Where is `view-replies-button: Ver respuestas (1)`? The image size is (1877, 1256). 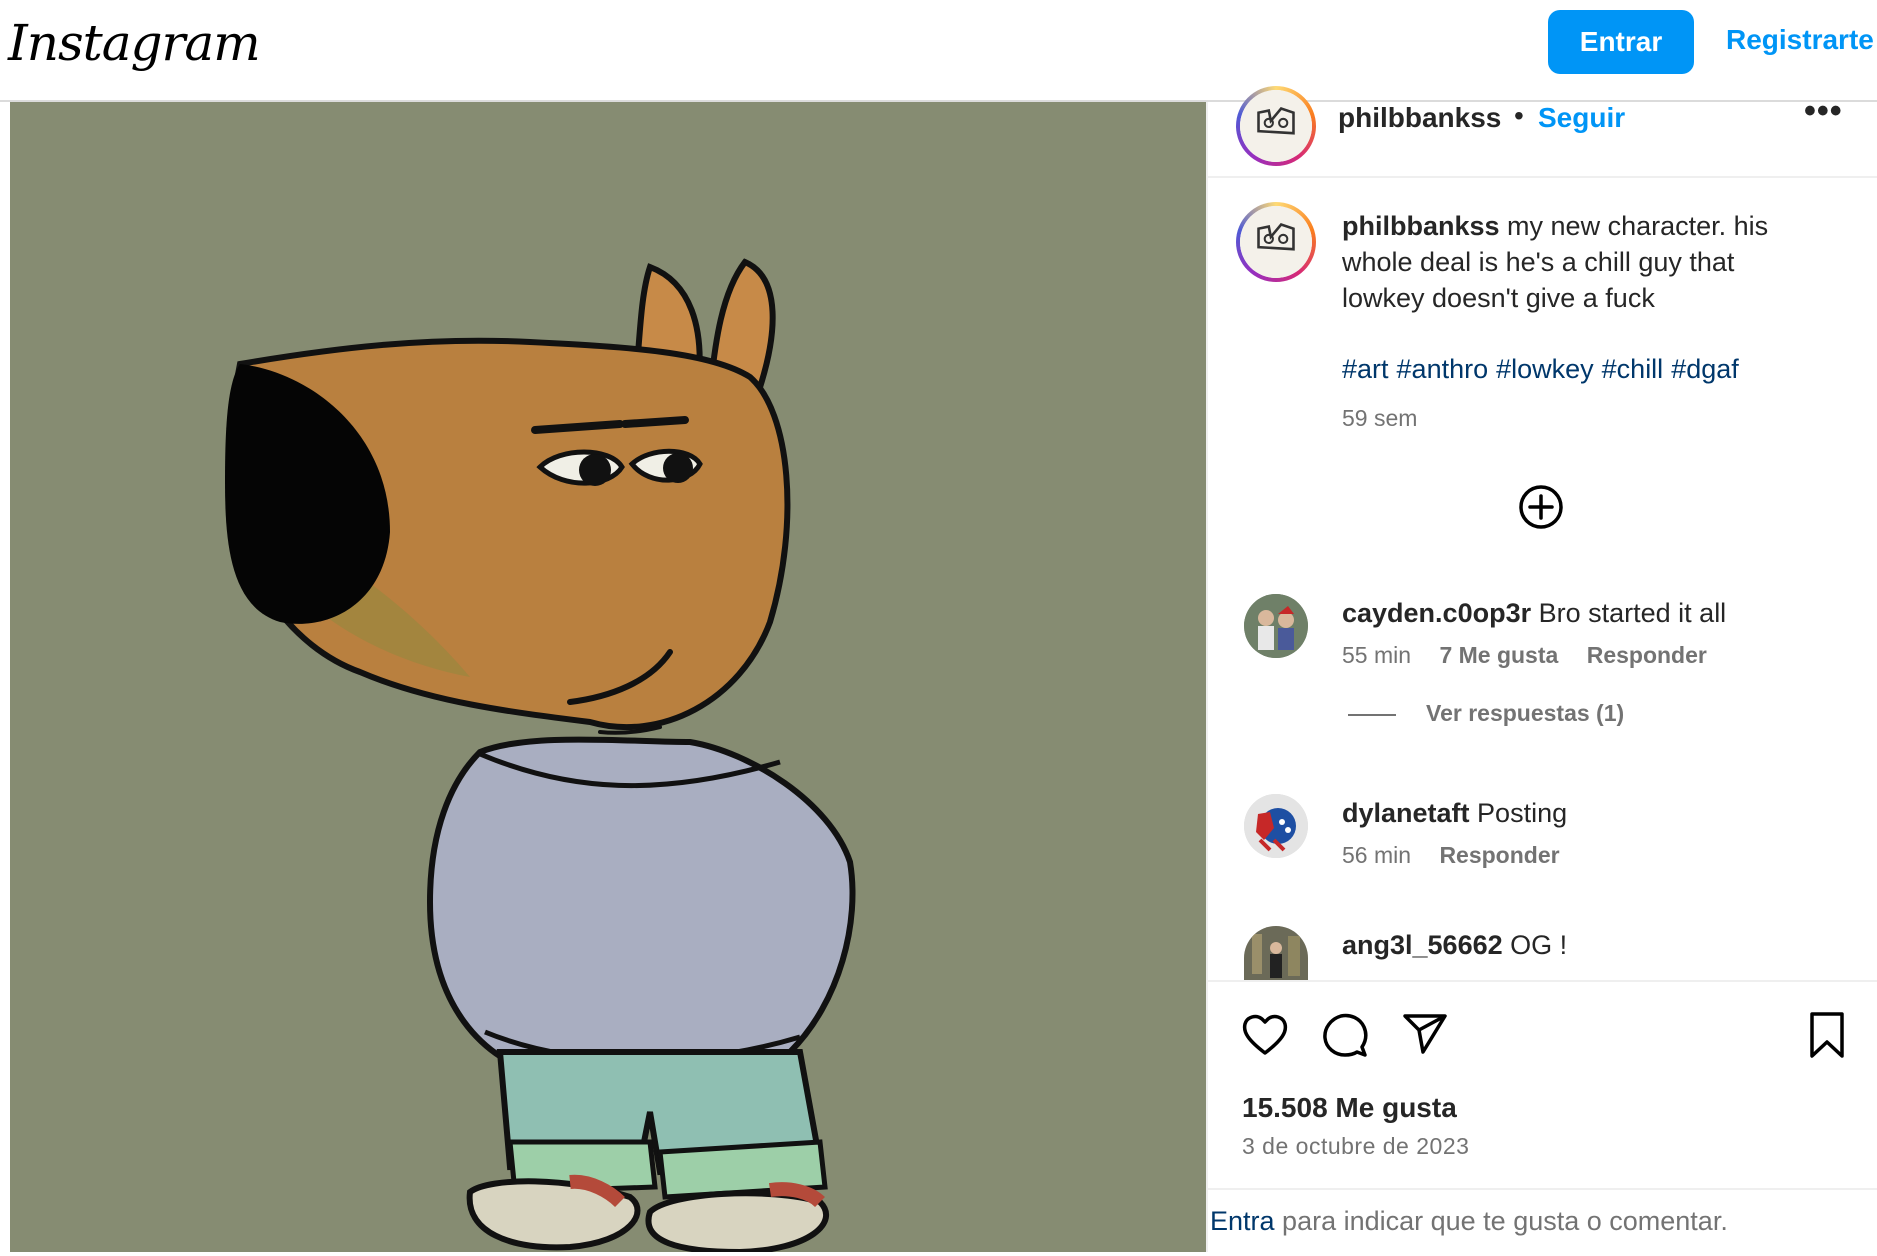 view-replies-button: Ver respuestas (1) is located at coordinates (1486, 713).